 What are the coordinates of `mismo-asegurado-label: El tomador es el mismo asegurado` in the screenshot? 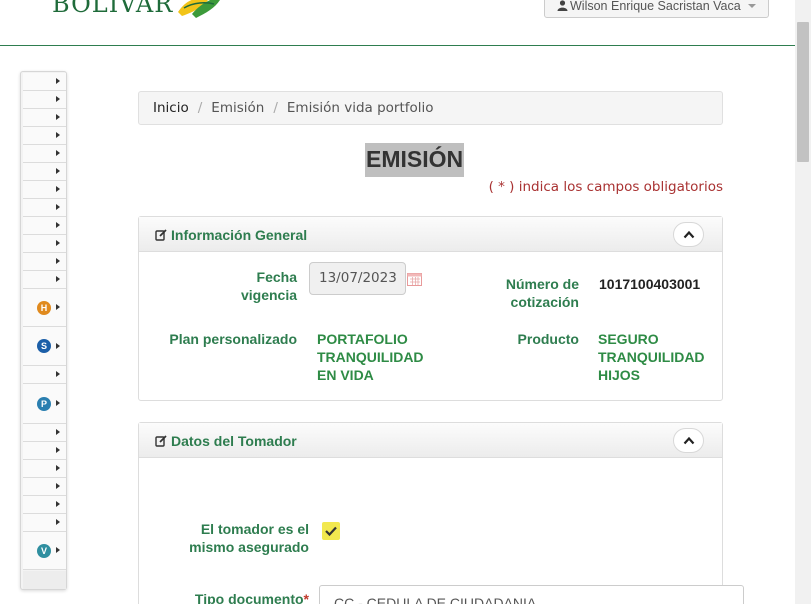 It's located at (249, 538).